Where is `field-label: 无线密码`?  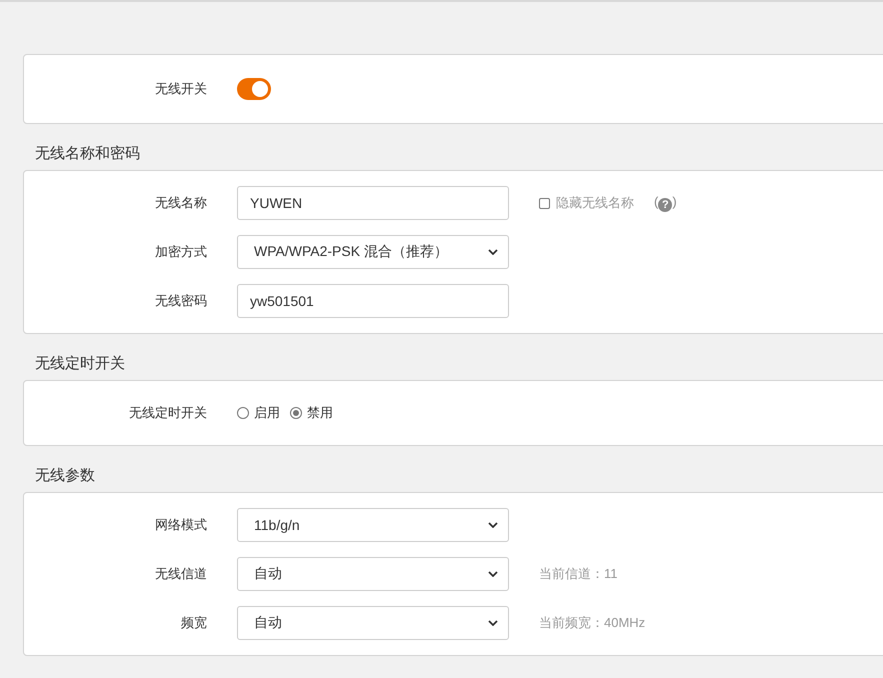
field-label: 无线密码 is located at coordinates (181, 301).